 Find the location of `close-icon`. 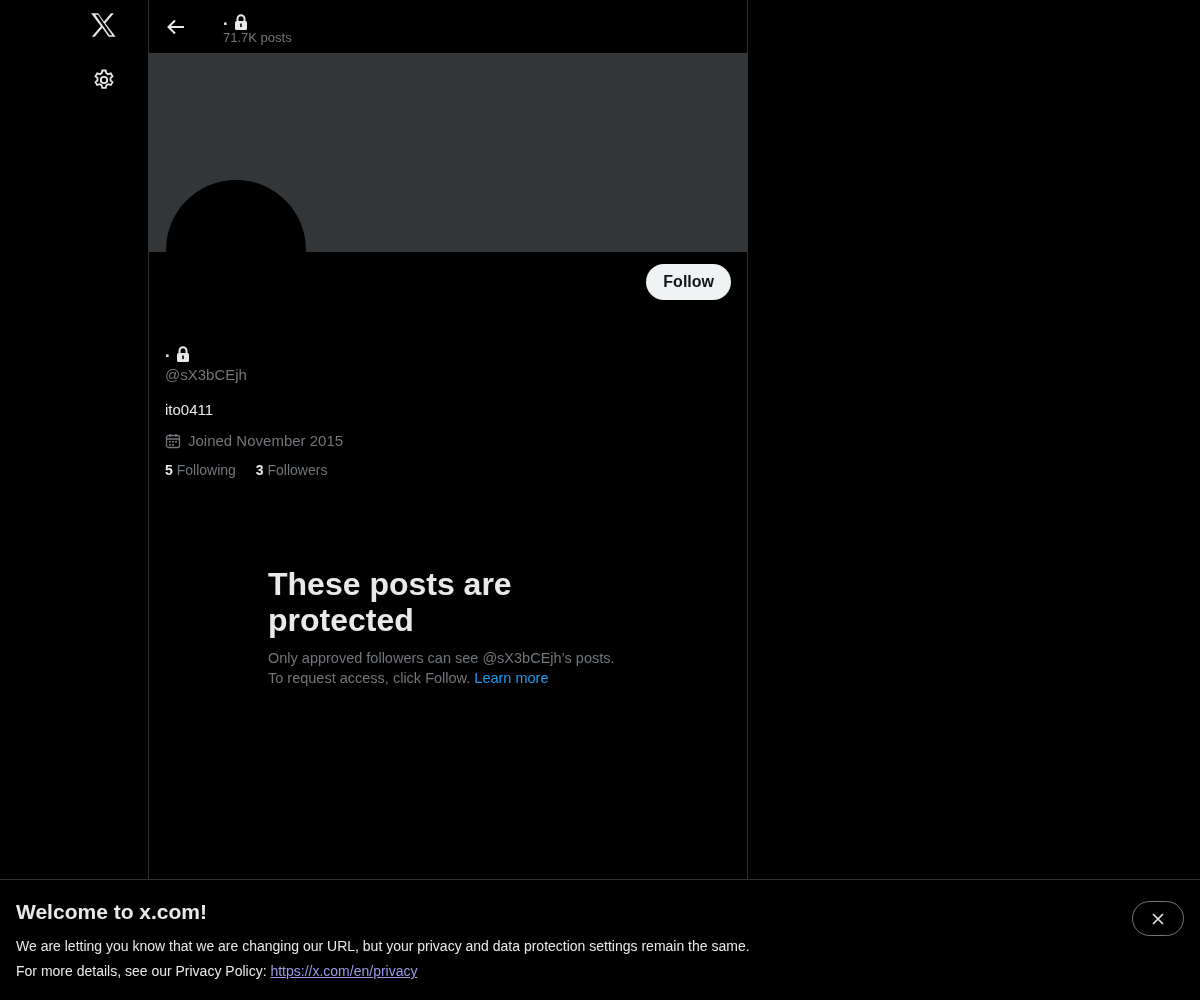

close-icon is located at coordinates (1158, 918).